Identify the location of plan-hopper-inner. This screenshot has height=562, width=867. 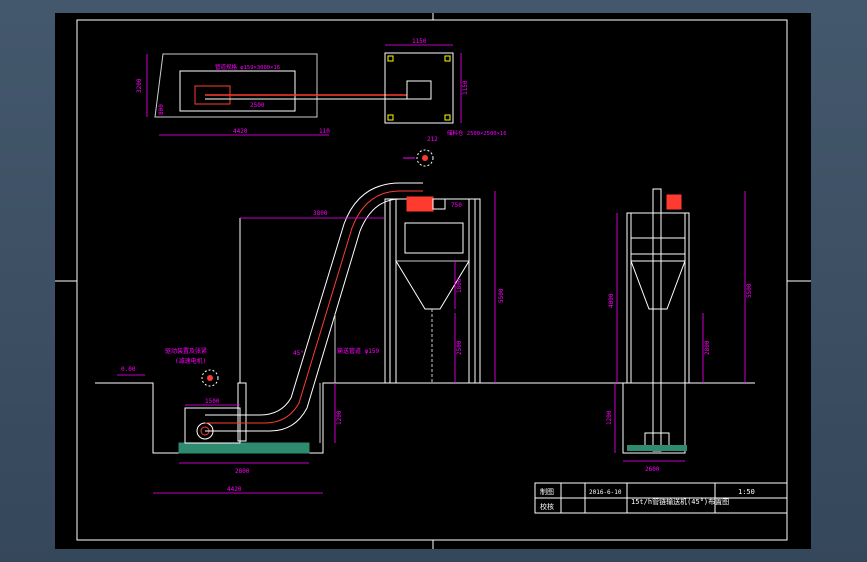
(419, 90).